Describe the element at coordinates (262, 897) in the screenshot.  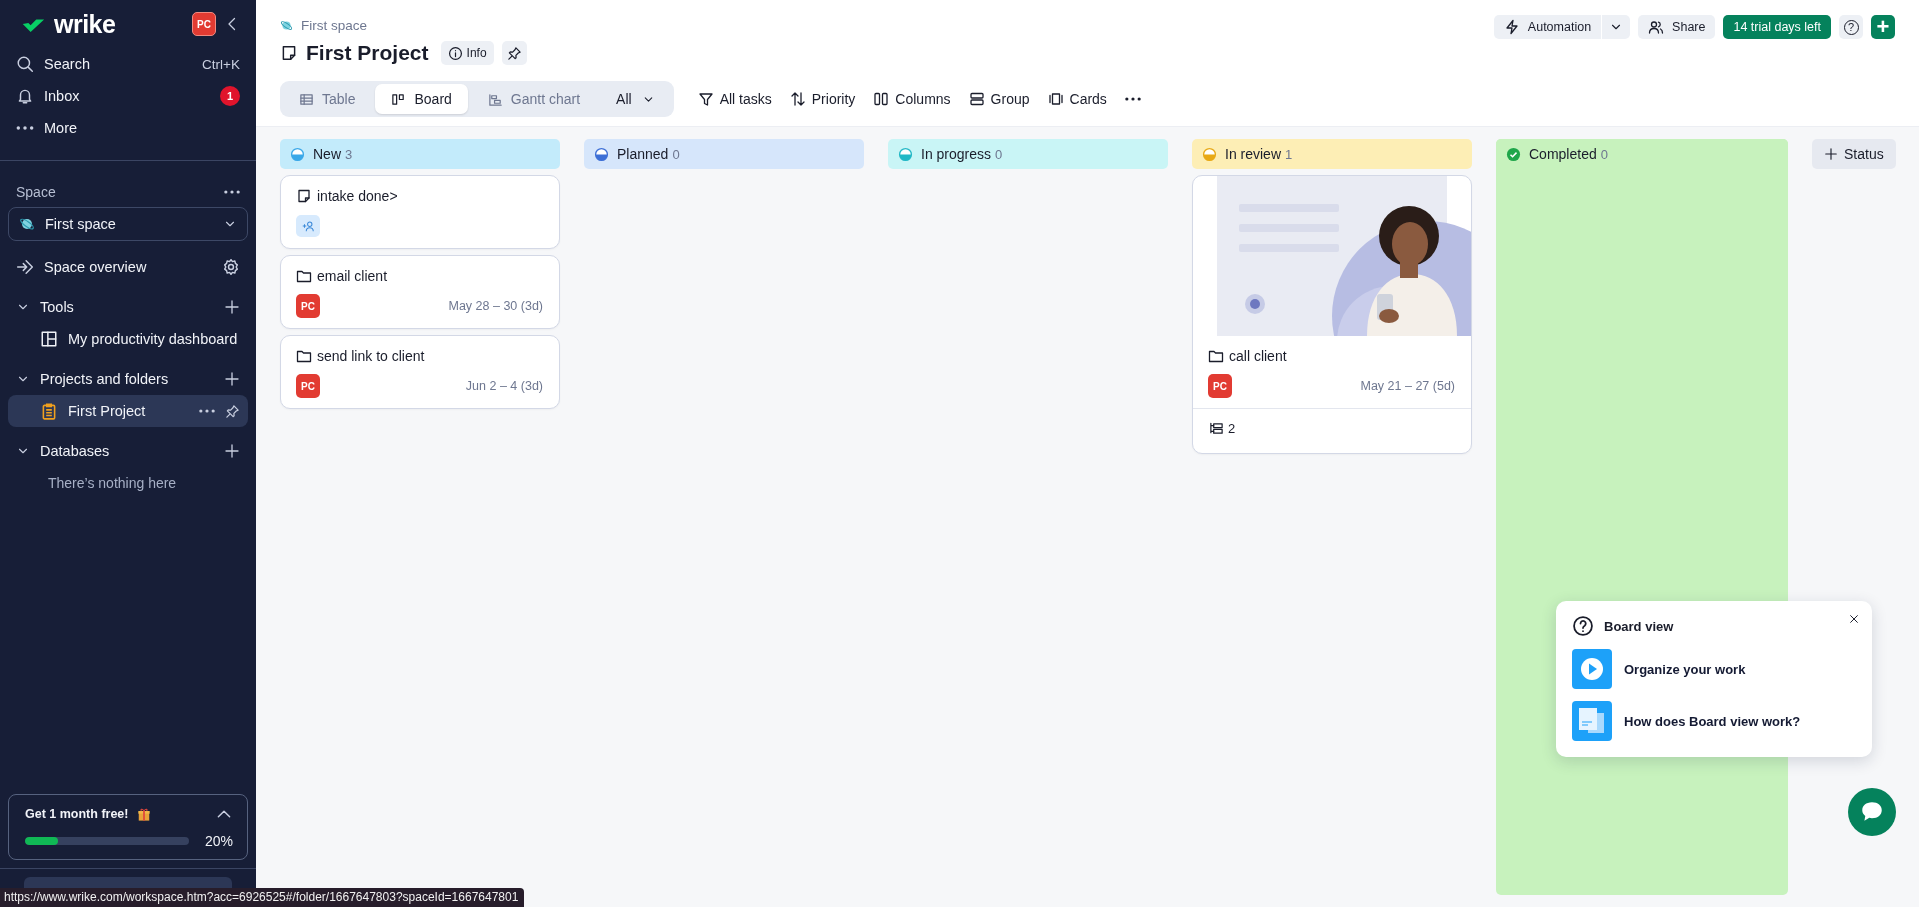
I see `url-tooltip: https://www.wrike.com/workspace.htm?acc=6926525#/folder/1667647803?spaceId=1667647801` at that location.